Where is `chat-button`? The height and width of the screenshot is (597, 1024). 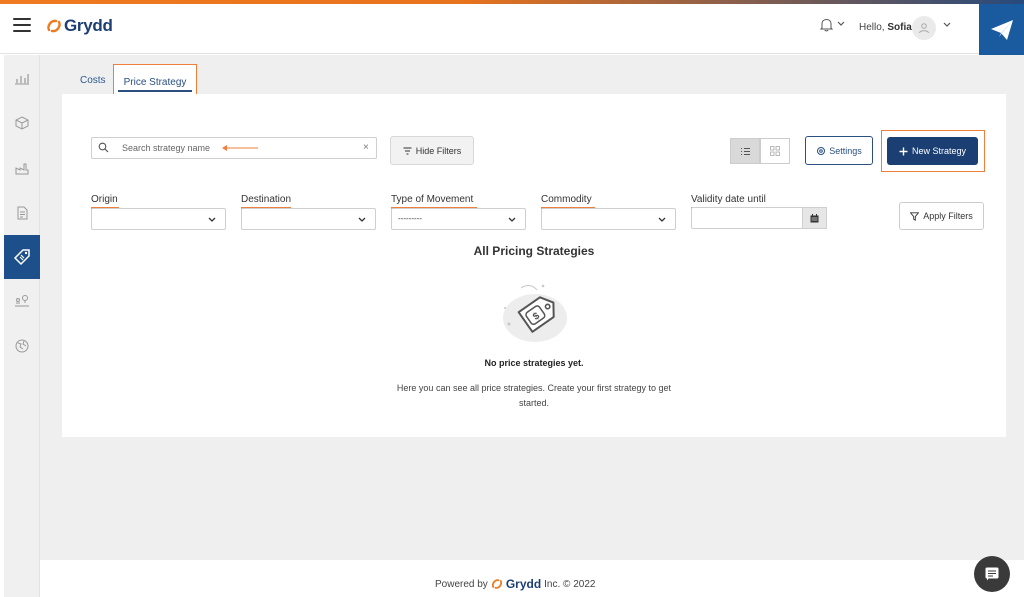
chat-button is located at coordinates (992, 574).